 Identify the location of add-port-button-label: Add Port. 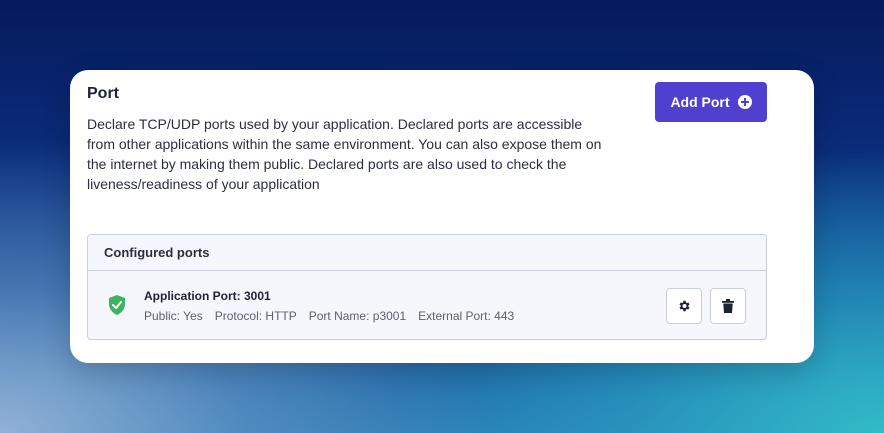
(700, 102).